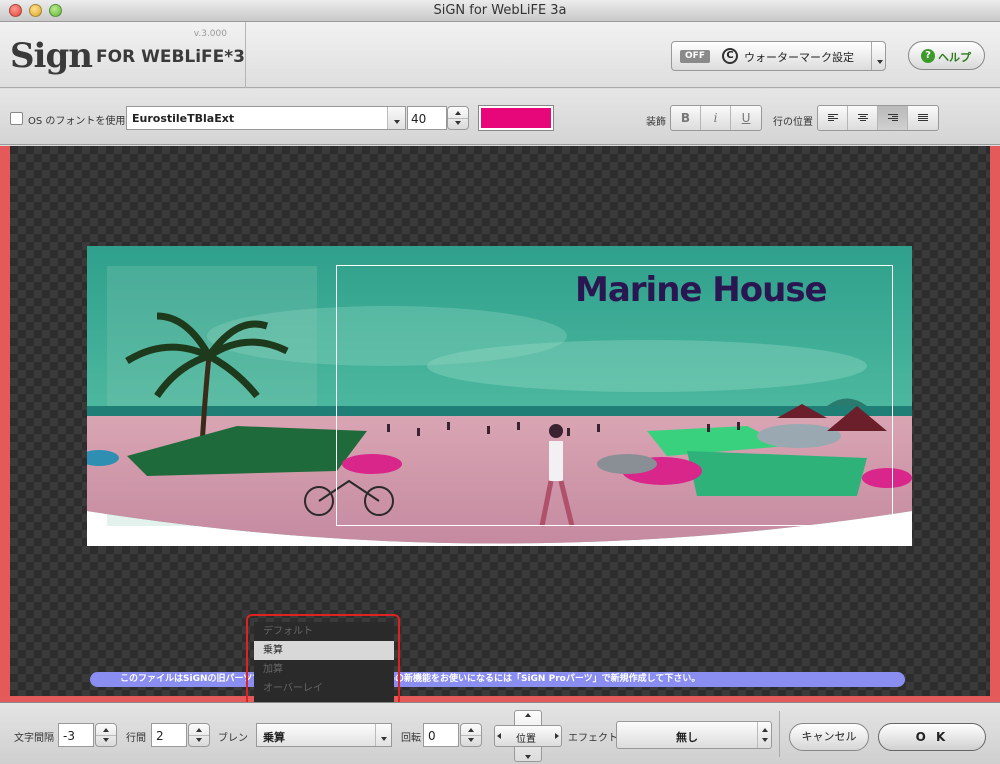  What do you see at coordinates (106, 735) in the screenshot?
I see `letter-spacing-stepper` at bounding box center [106, 735].